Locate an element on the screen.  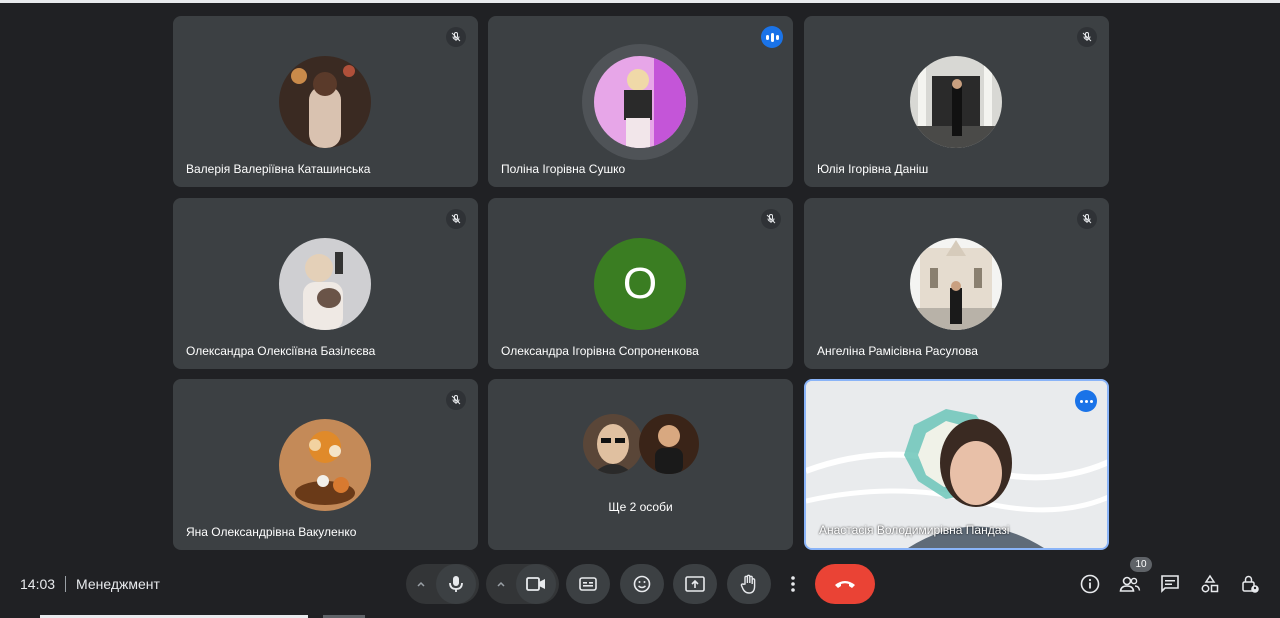
participant-tile: Ангеліна Рамісівна Расулова is located at coordinates (956, 283).